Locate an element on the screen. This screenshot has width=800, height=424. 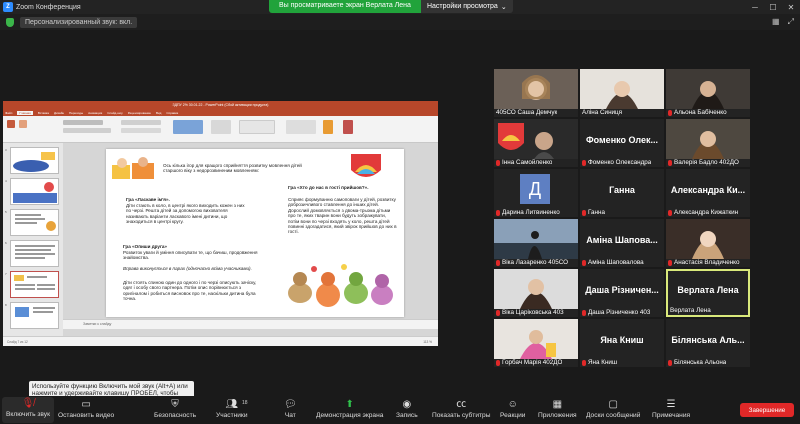
slide-thumbnail: 8 is located at coordinates (32, 315).